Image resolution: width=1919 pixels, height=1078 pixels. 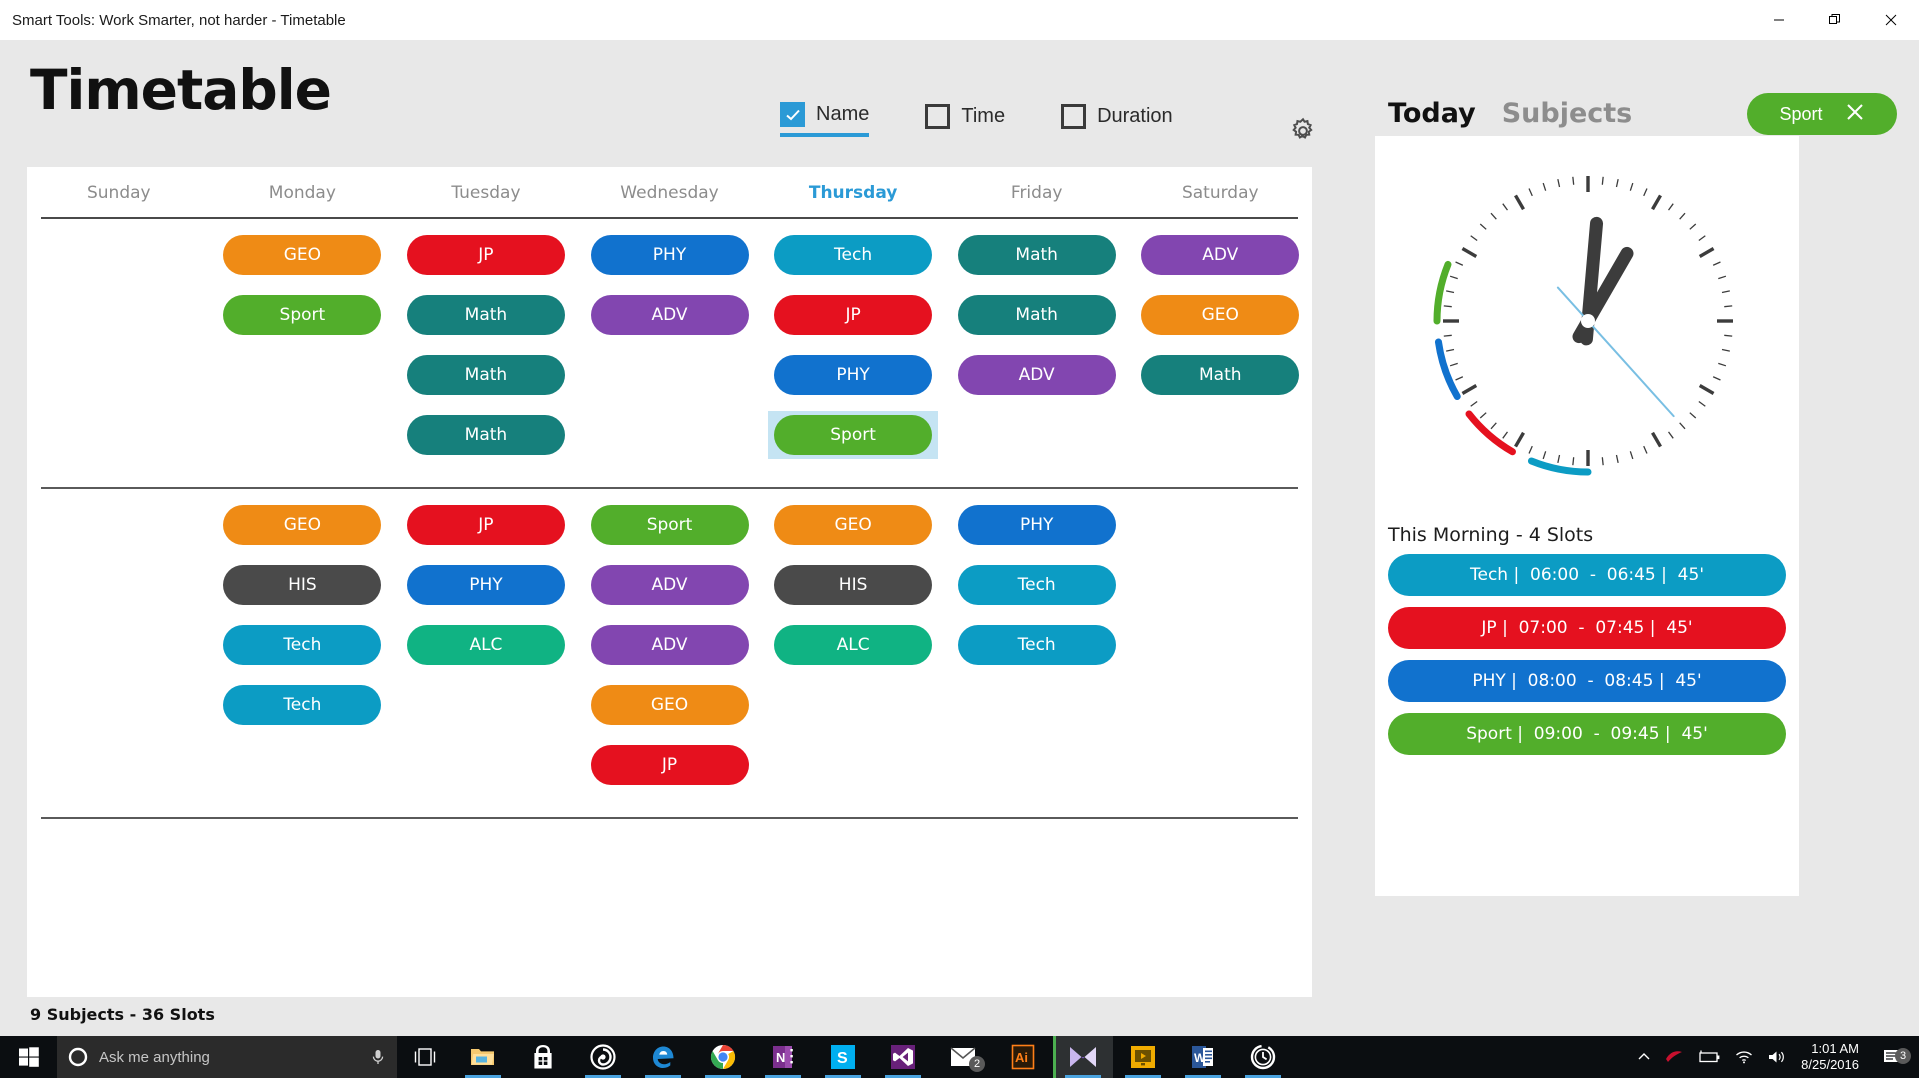 What do you see at coordinates (1644, 1057) in the screenshot?
I see `show-hidden-icons-chevron` at bounding box center [1644, 1057].